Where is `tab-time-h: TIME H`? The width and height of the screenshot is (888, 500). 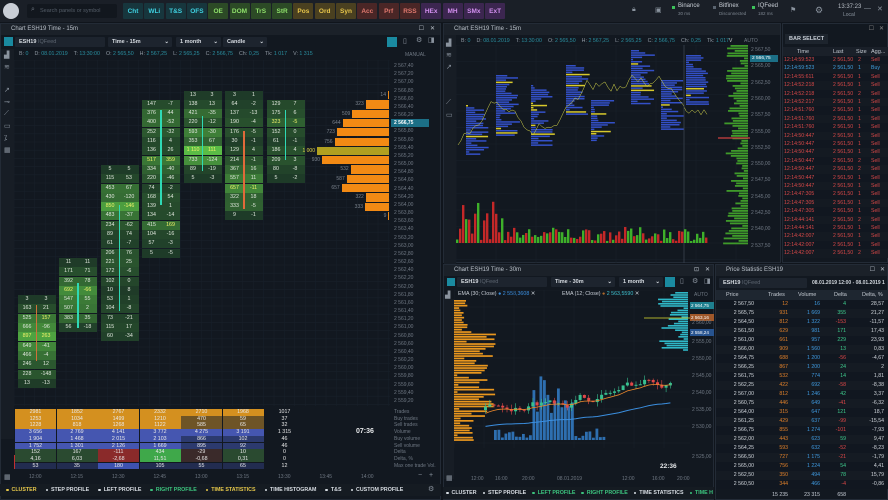
tab-time-h: TIME H is located at coordinates (701, 493).